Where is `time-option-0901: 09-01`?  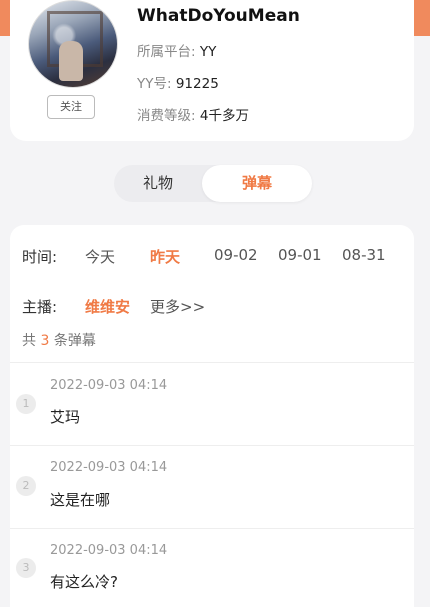 time-option-0901: 09-01 is located at coordinates (300, 255).